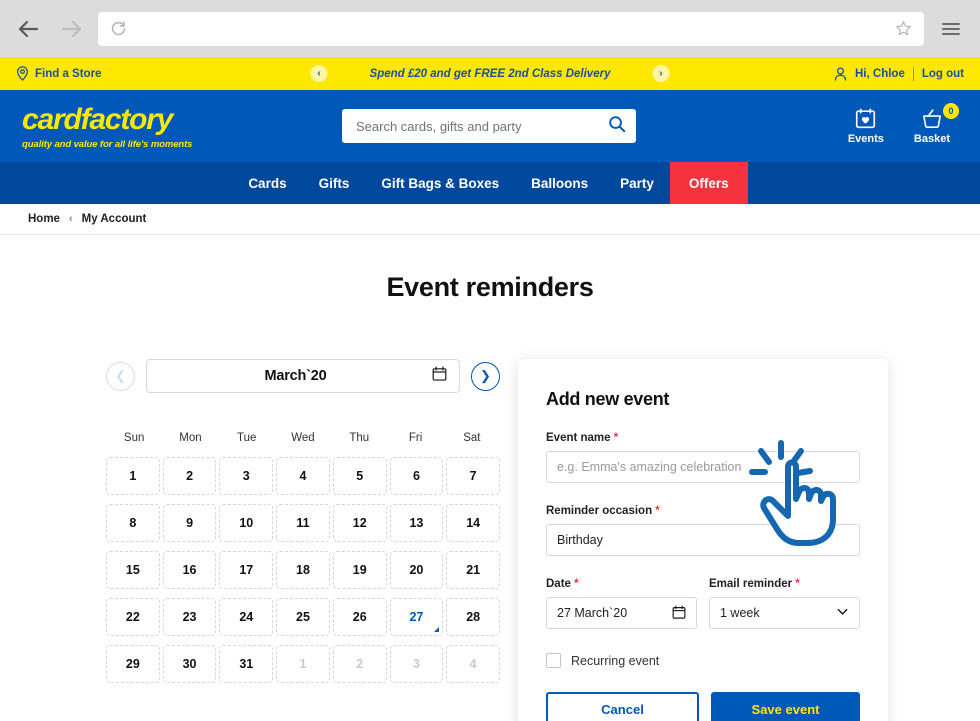  Describe the element at coordinates (267, 183) in the screenshot. I see `nav-item-cards: Cards` at that location.